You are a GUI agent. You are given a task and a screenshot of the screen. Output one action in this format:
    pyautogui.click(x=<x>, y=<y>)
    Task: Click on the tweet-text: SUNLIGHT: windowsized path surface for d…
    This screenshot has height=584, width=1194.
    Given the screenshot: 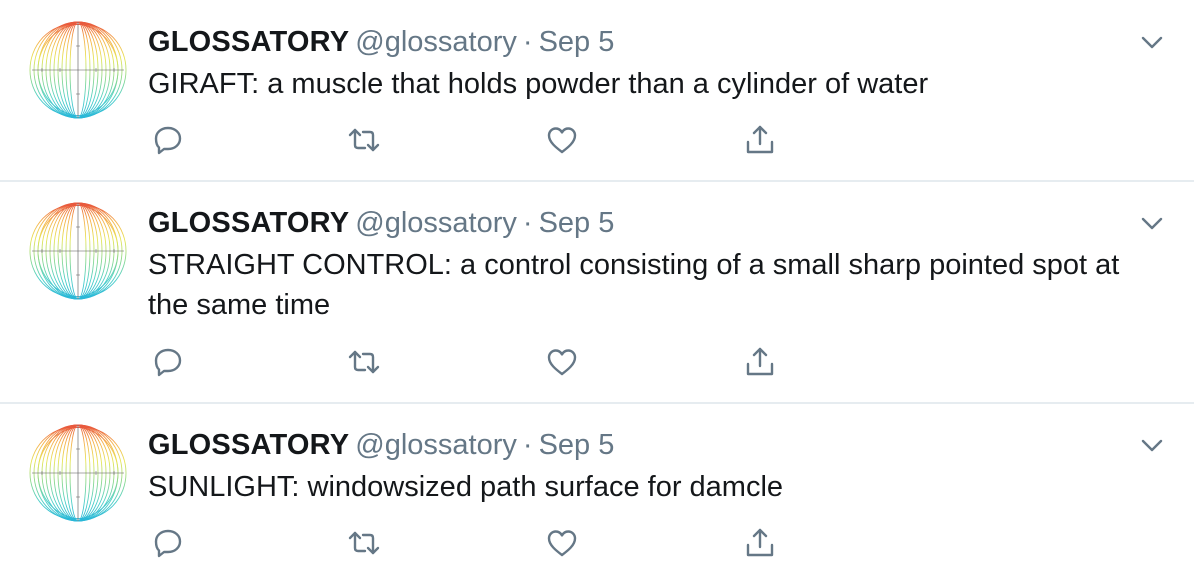 What is the action you would take?
    pyautogui.click(x=466, y=487)
    